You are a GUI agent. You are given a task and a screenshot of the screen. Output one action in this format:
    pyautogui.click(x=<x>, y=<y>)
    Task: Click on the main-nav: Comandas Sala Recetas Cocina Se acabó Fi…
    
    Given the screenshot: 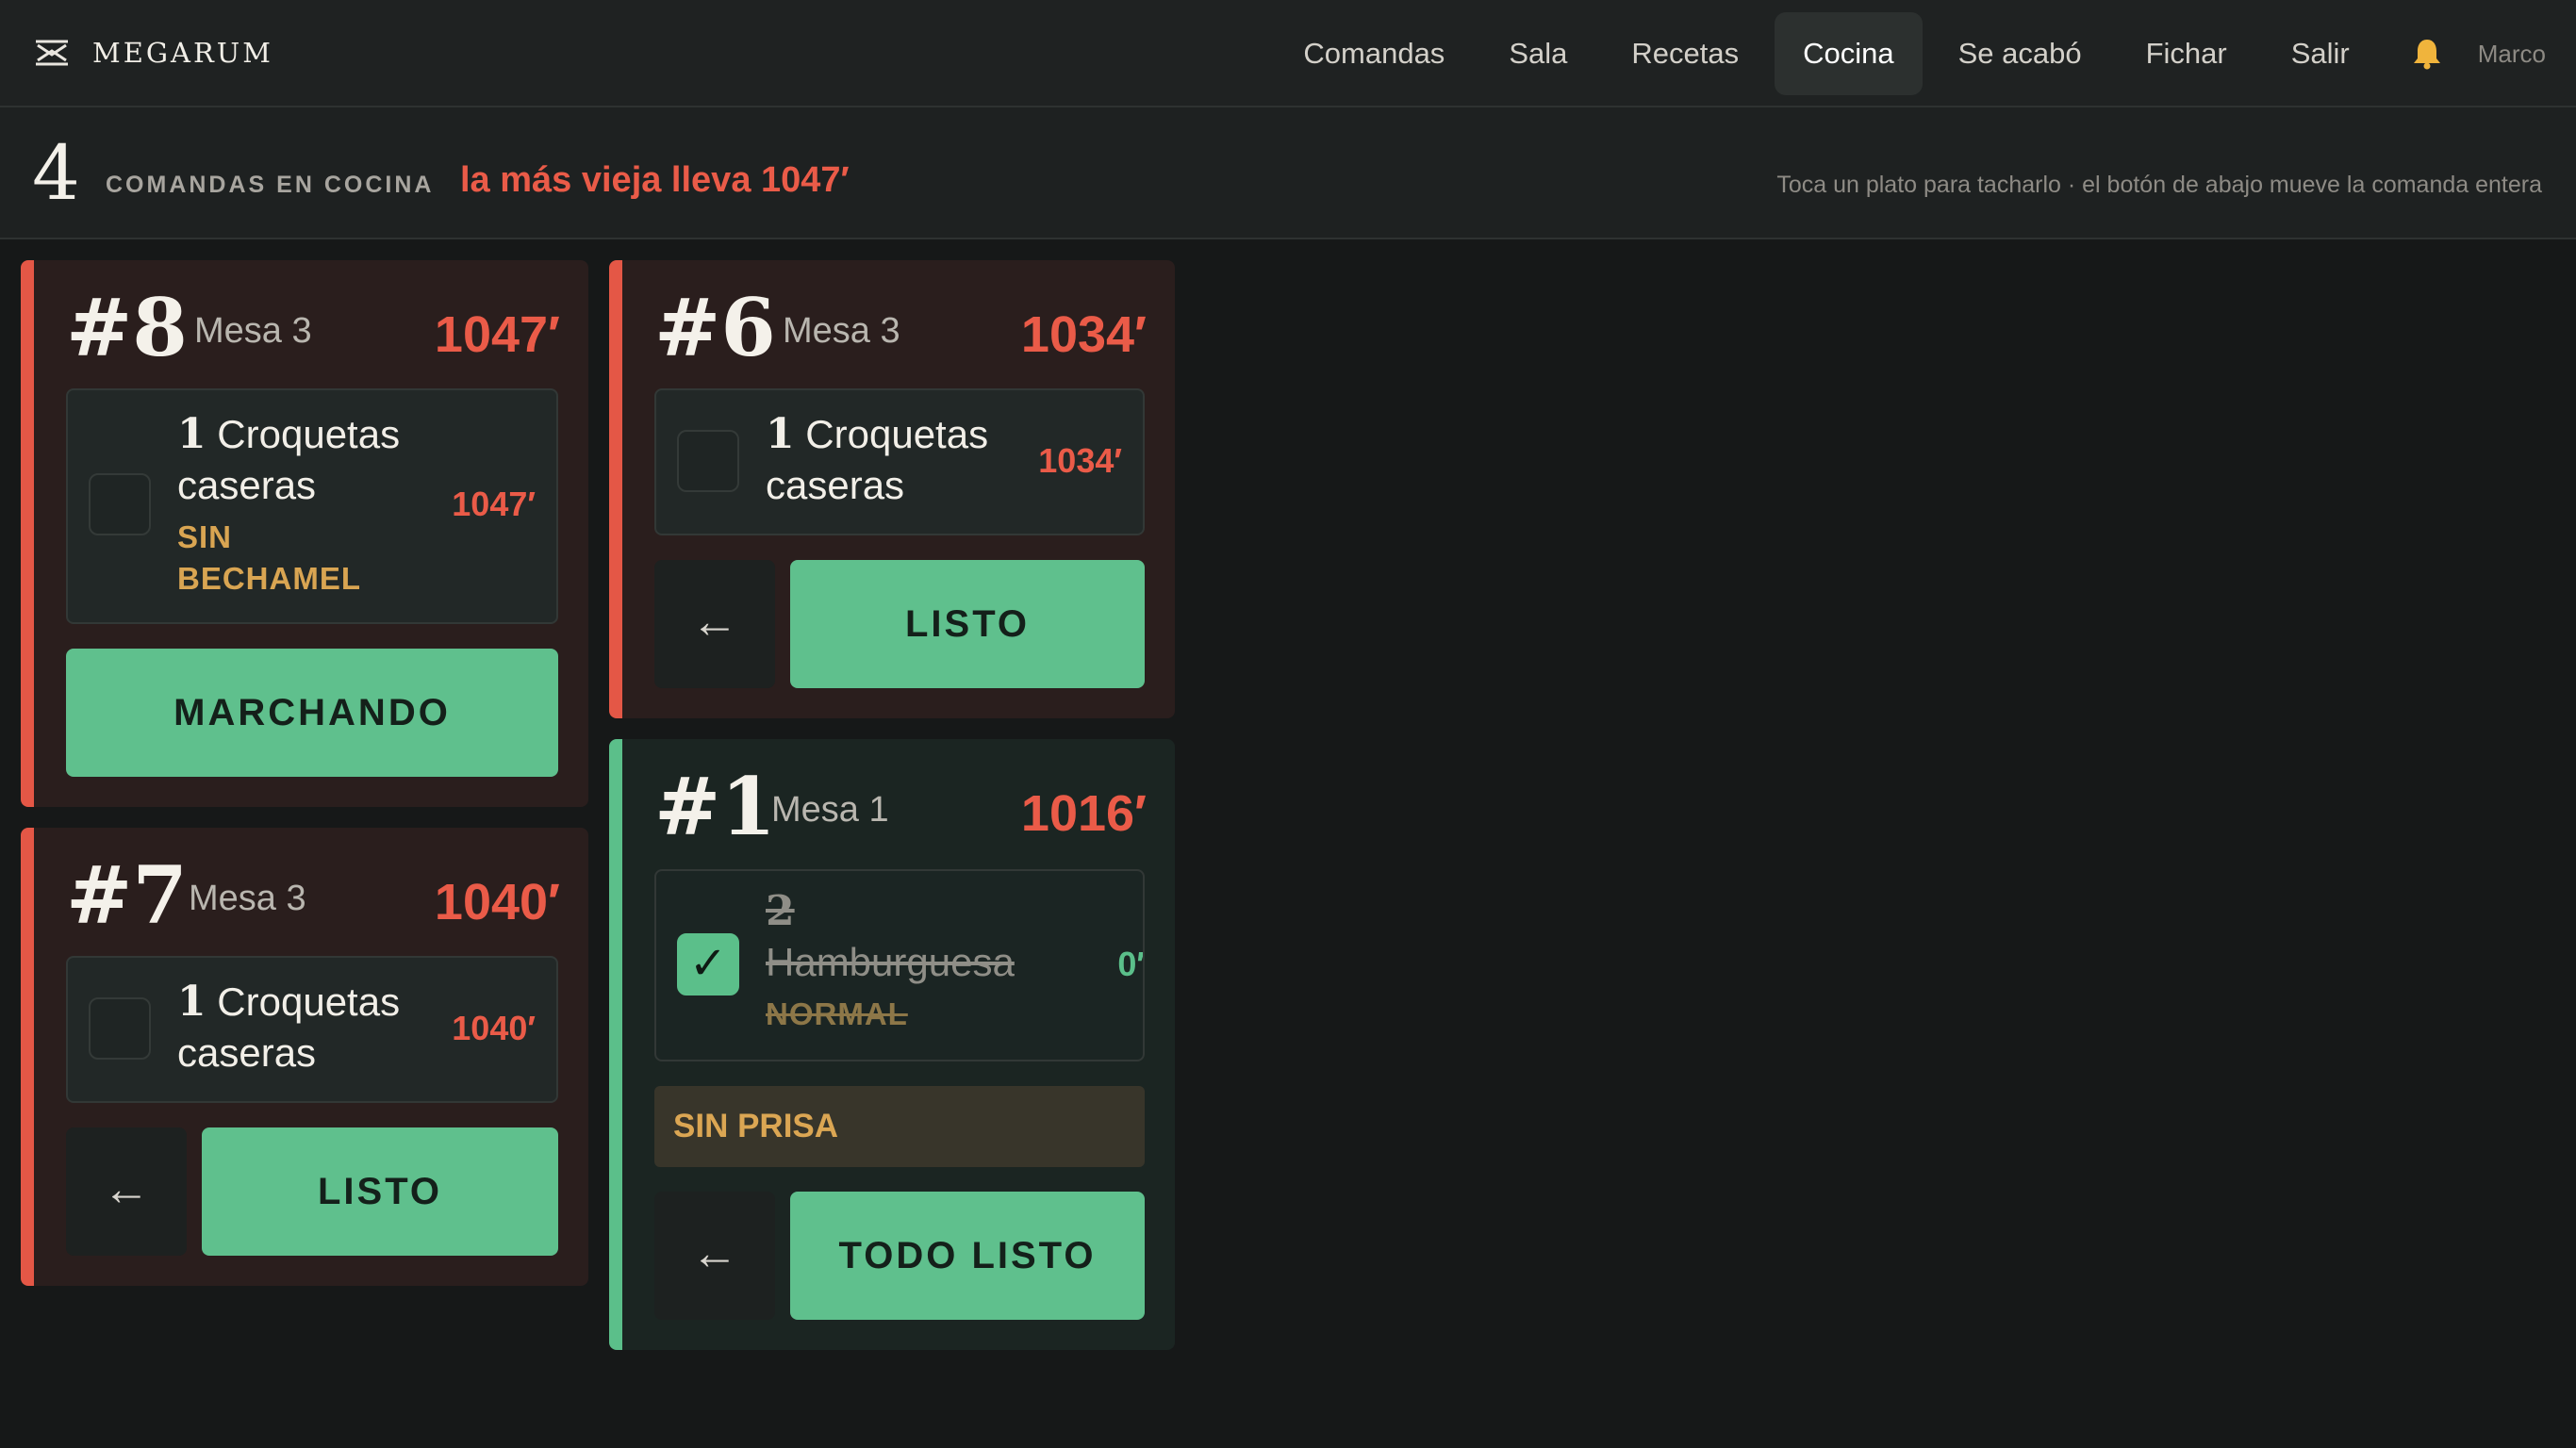 What is the action you would take?
    pyautogui.click(x=1925, y=53)
    